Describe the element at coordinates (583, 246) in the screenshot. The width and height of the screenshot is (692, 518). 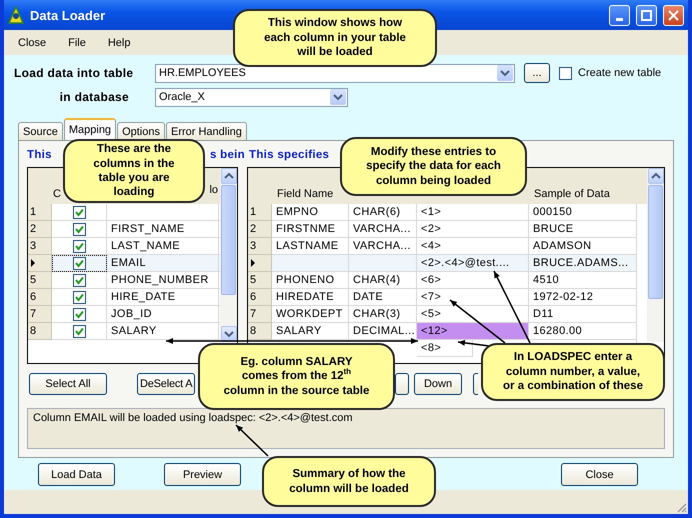
I see `table-cell: ADAMSON` at that location.